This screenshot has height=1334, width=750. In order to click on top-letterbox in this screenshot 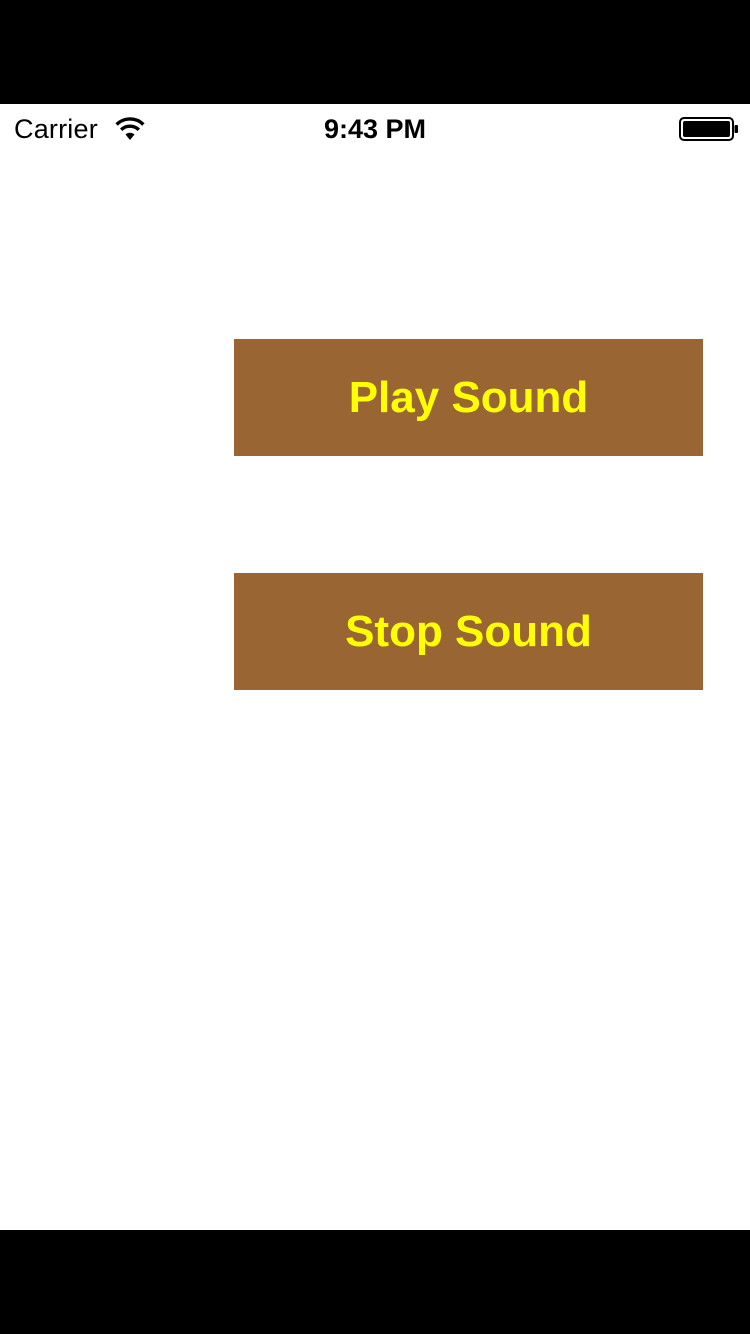, I will do `click(375, 52)`.